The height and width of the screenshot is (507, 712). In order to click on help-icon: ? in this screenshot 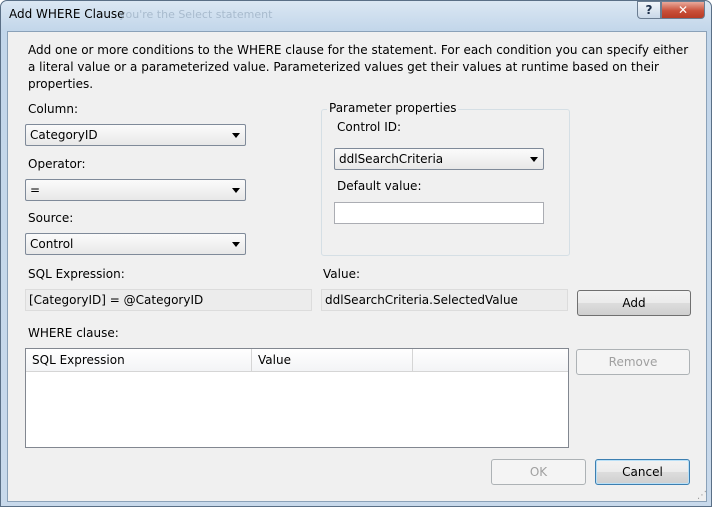, I will do `click(649, 10)`.